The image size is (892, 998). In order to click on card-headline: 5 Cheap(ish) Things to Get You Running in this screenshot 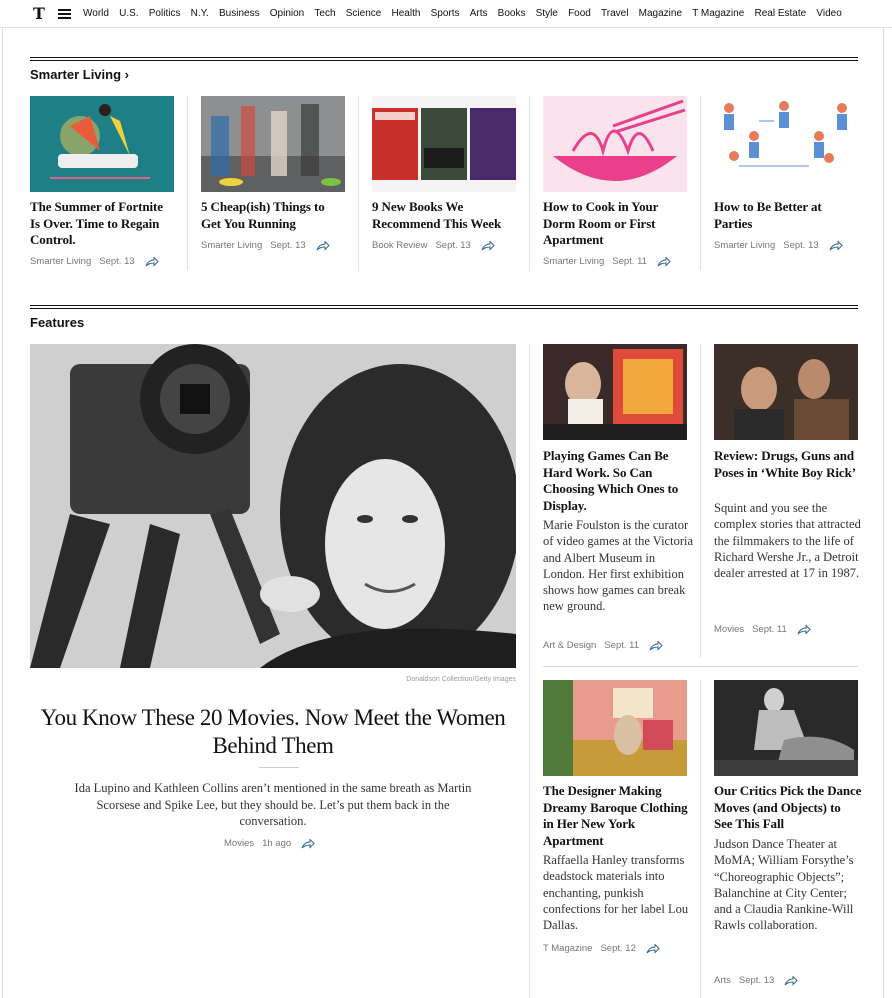, I will do `click(273, 215)`.